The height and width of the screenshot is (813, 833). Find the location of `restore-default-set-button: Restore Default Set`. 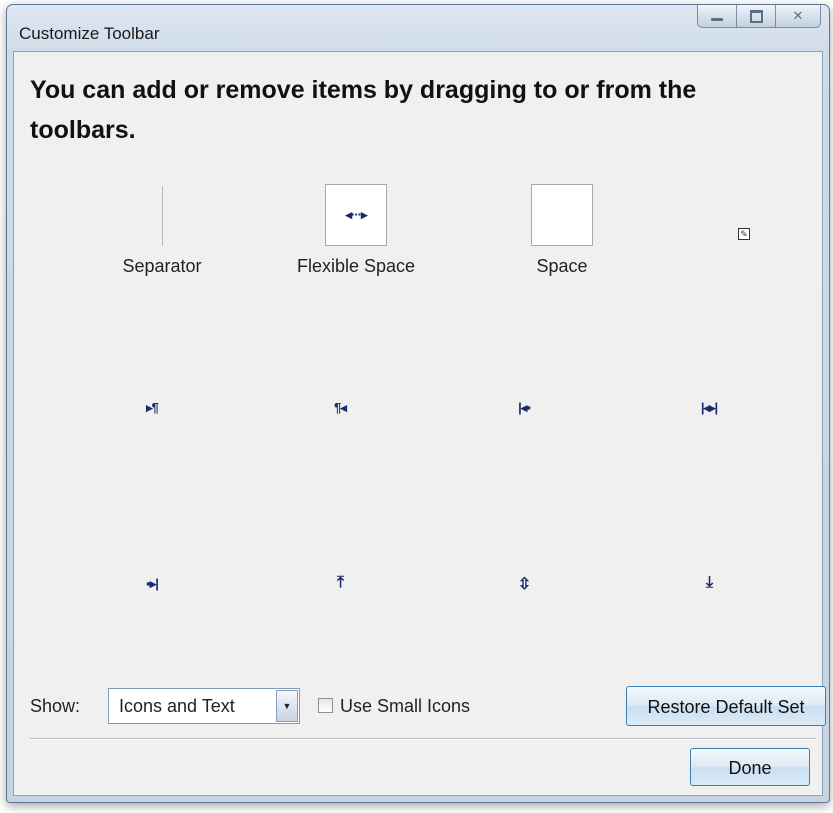

restore-default-set-button: Restore Default Set is located at coordinates (726, 706).